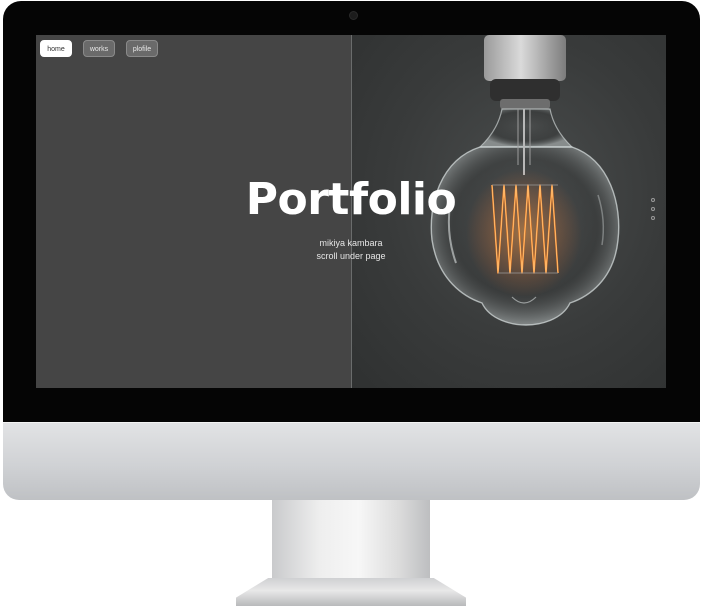 This screenshot has height=612, width=704. What do you see at coordinates (351, 256) in the screenshot?
I see `scroll-hint: scroll under page` at bounding box center [351, 256].